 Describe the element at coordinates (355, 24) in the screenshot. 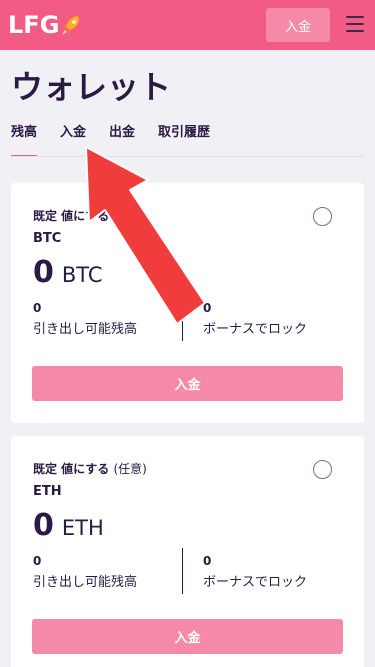

I see `hamburger-menu-icon` at that location.